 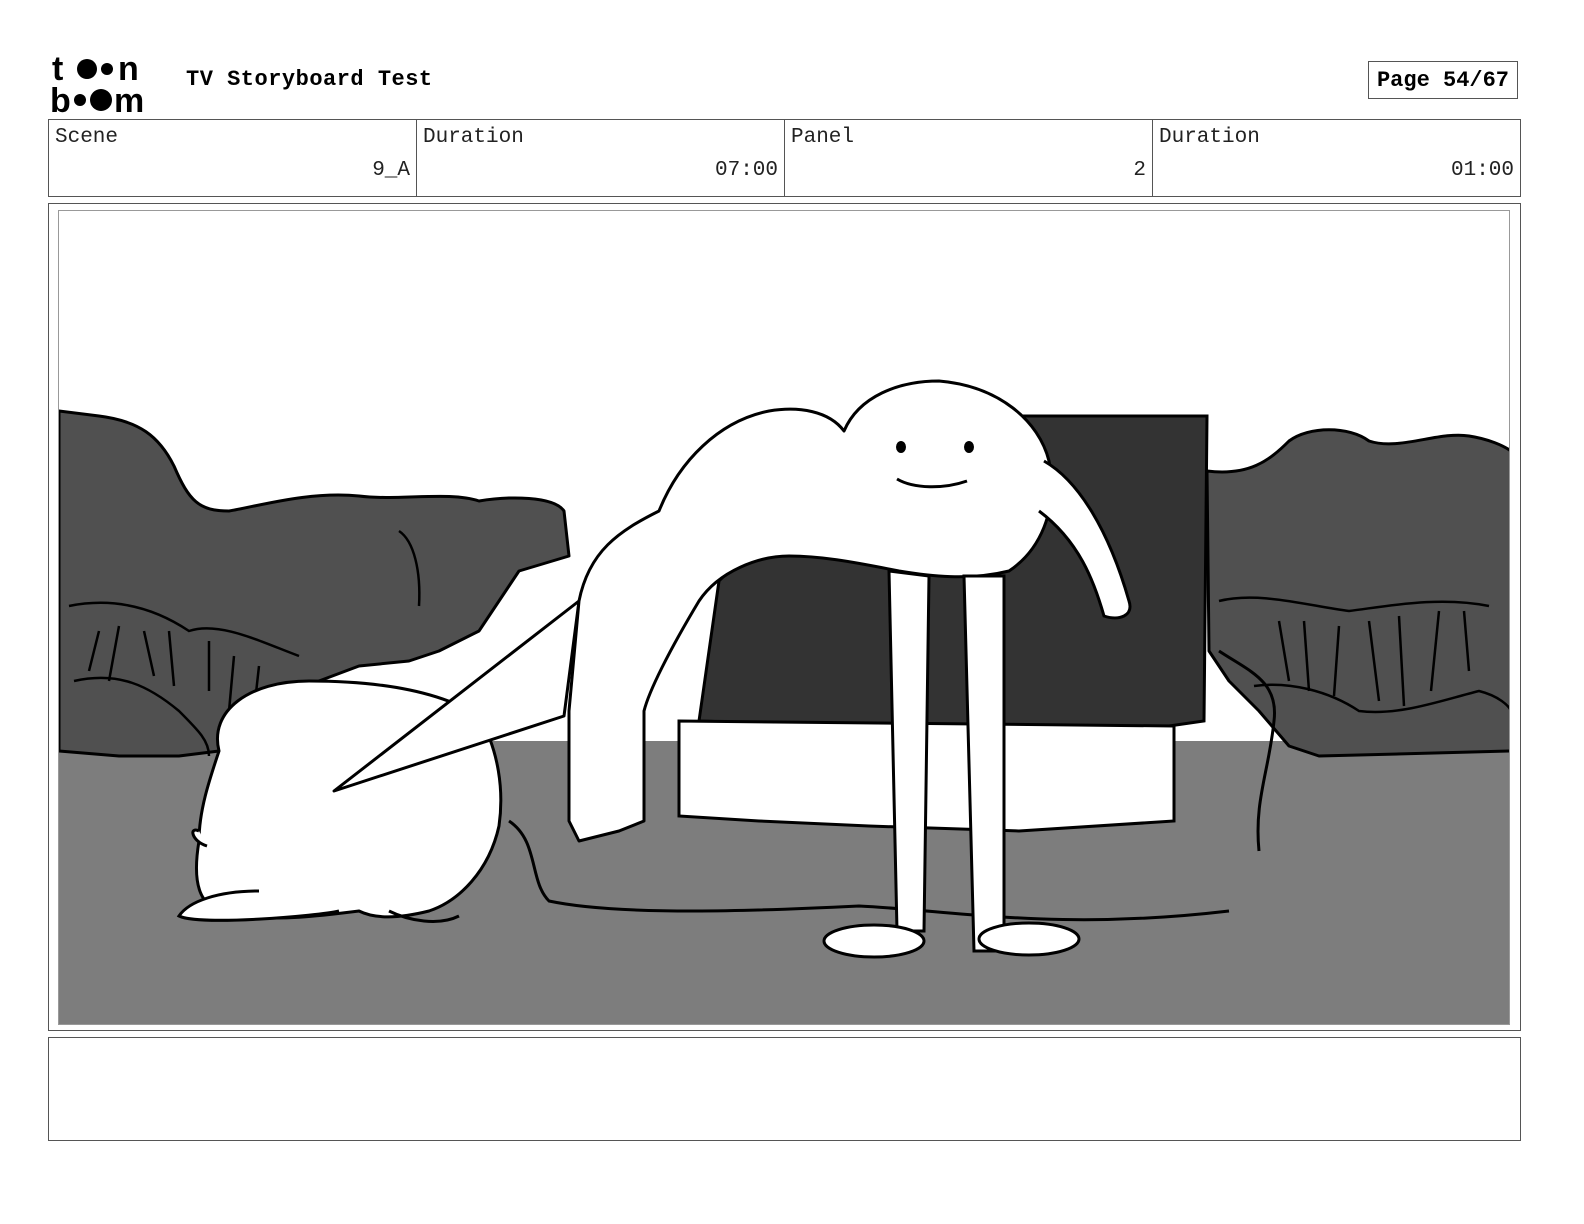 I want to click on page-number: Page 54/67, so click(x=1443, y=80).